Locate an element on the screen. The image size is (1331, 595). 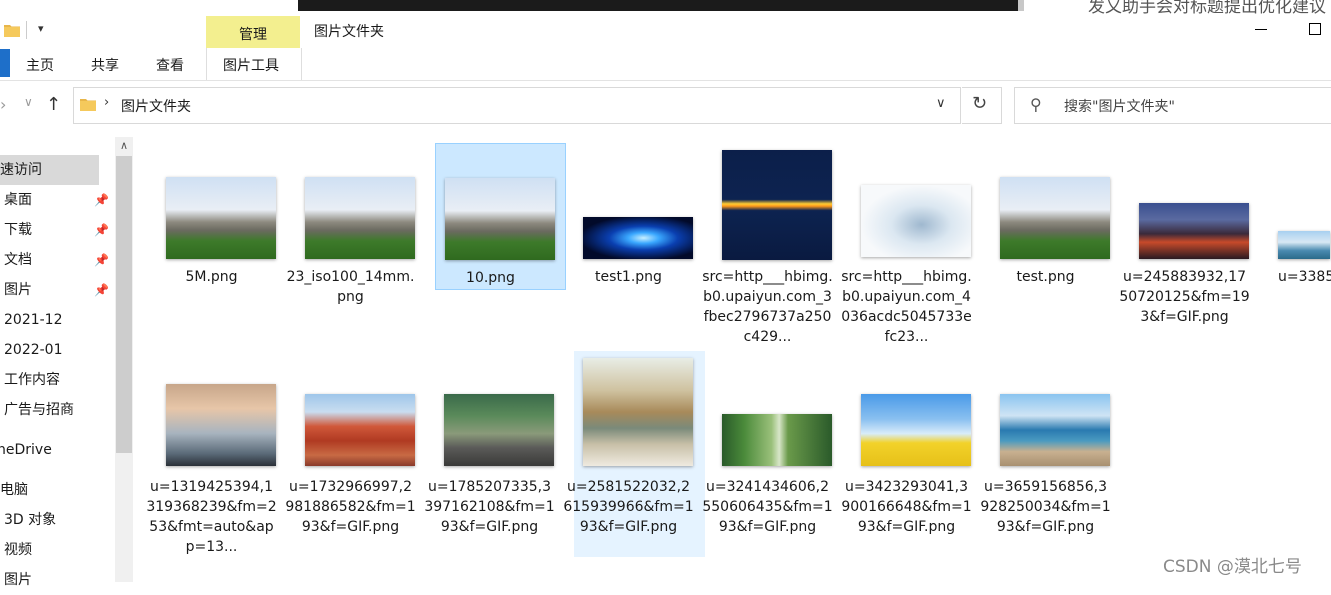
nav-item-label: 桌面 is located at coordinates (18, 200).